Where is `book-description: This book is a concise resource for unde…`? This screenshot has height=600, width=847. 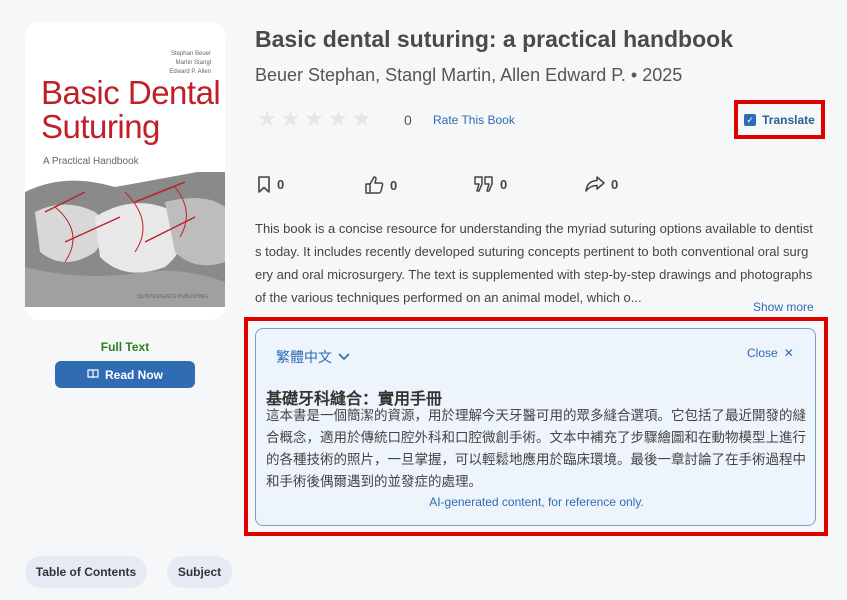
book-description: This book is a concise resource for unde… is located at coordinates (534, 263).